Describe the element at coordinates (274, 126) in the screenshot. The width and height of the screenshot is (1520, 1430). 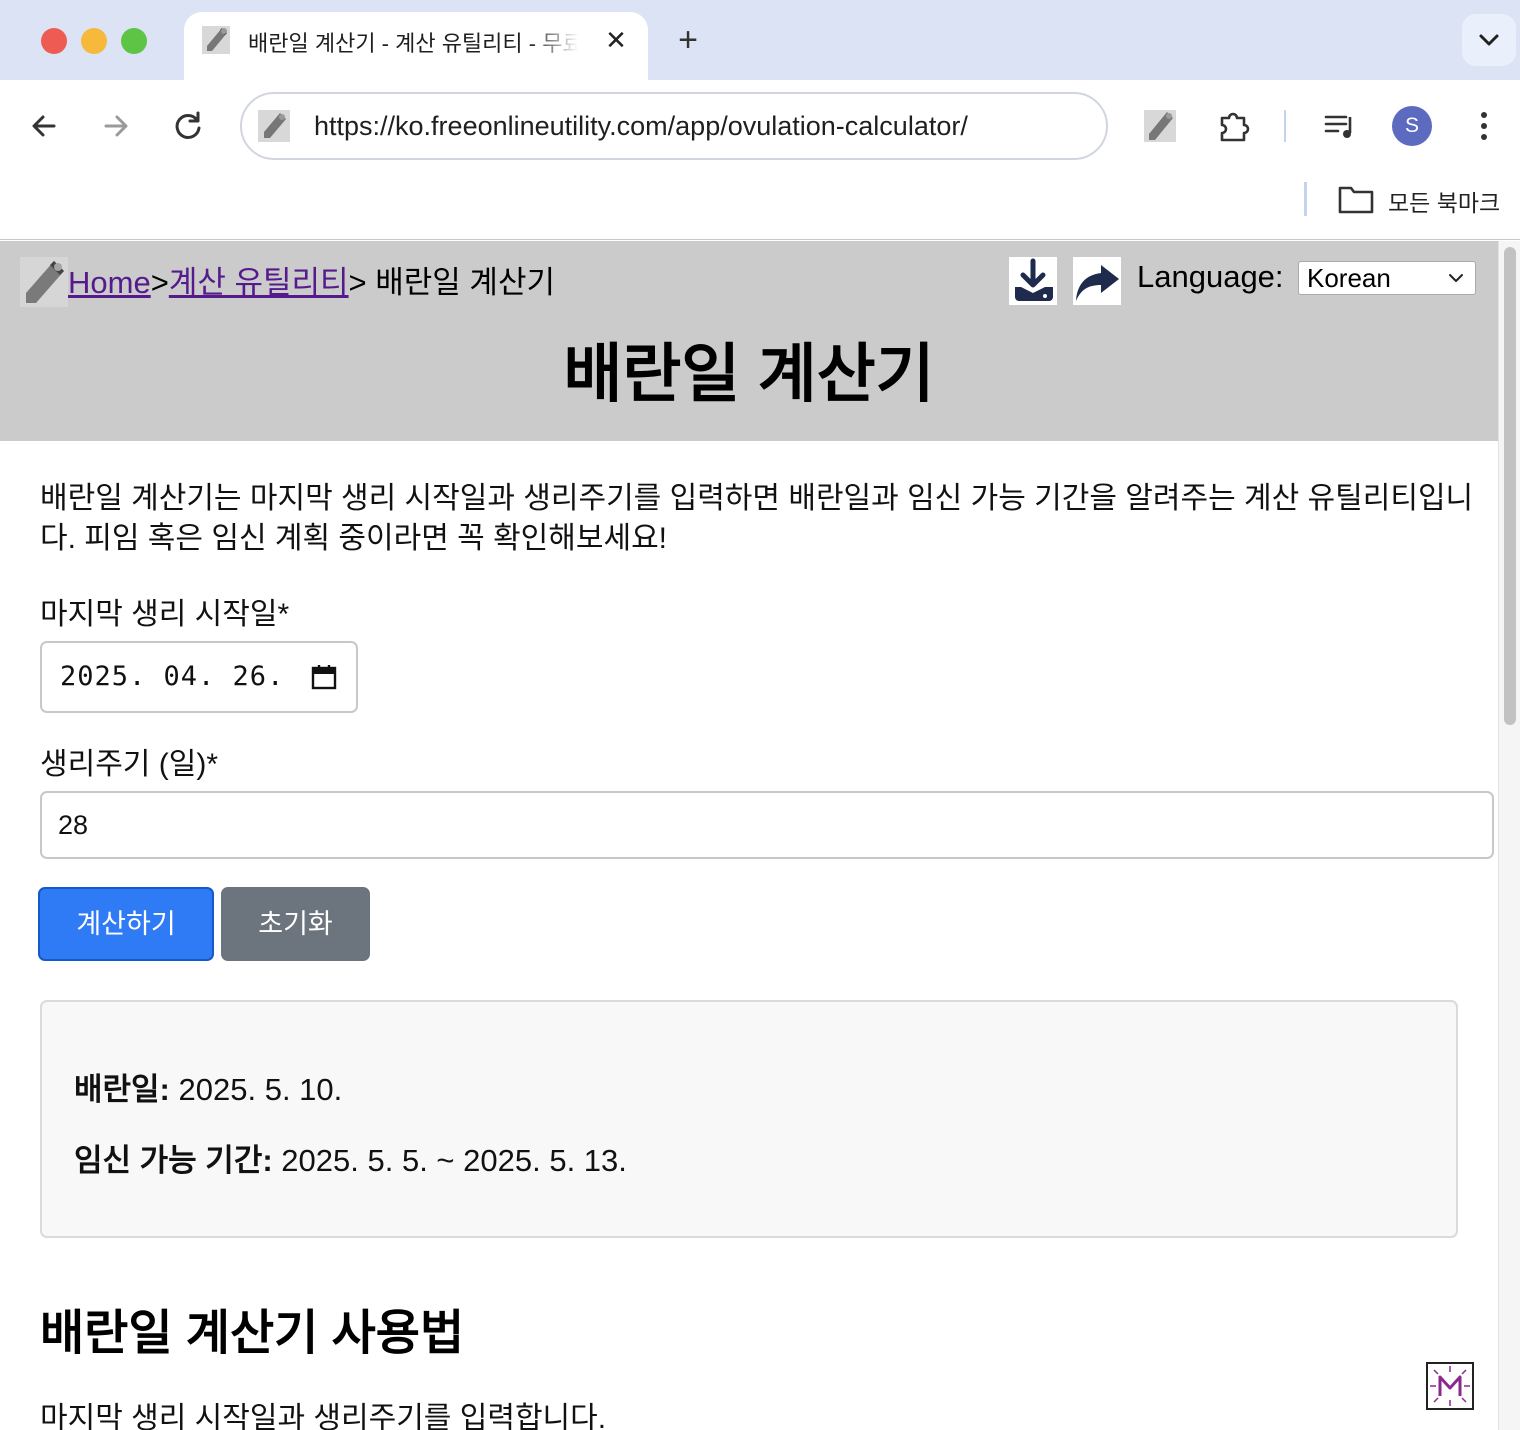
I see `site-favicon-icon` at that location.